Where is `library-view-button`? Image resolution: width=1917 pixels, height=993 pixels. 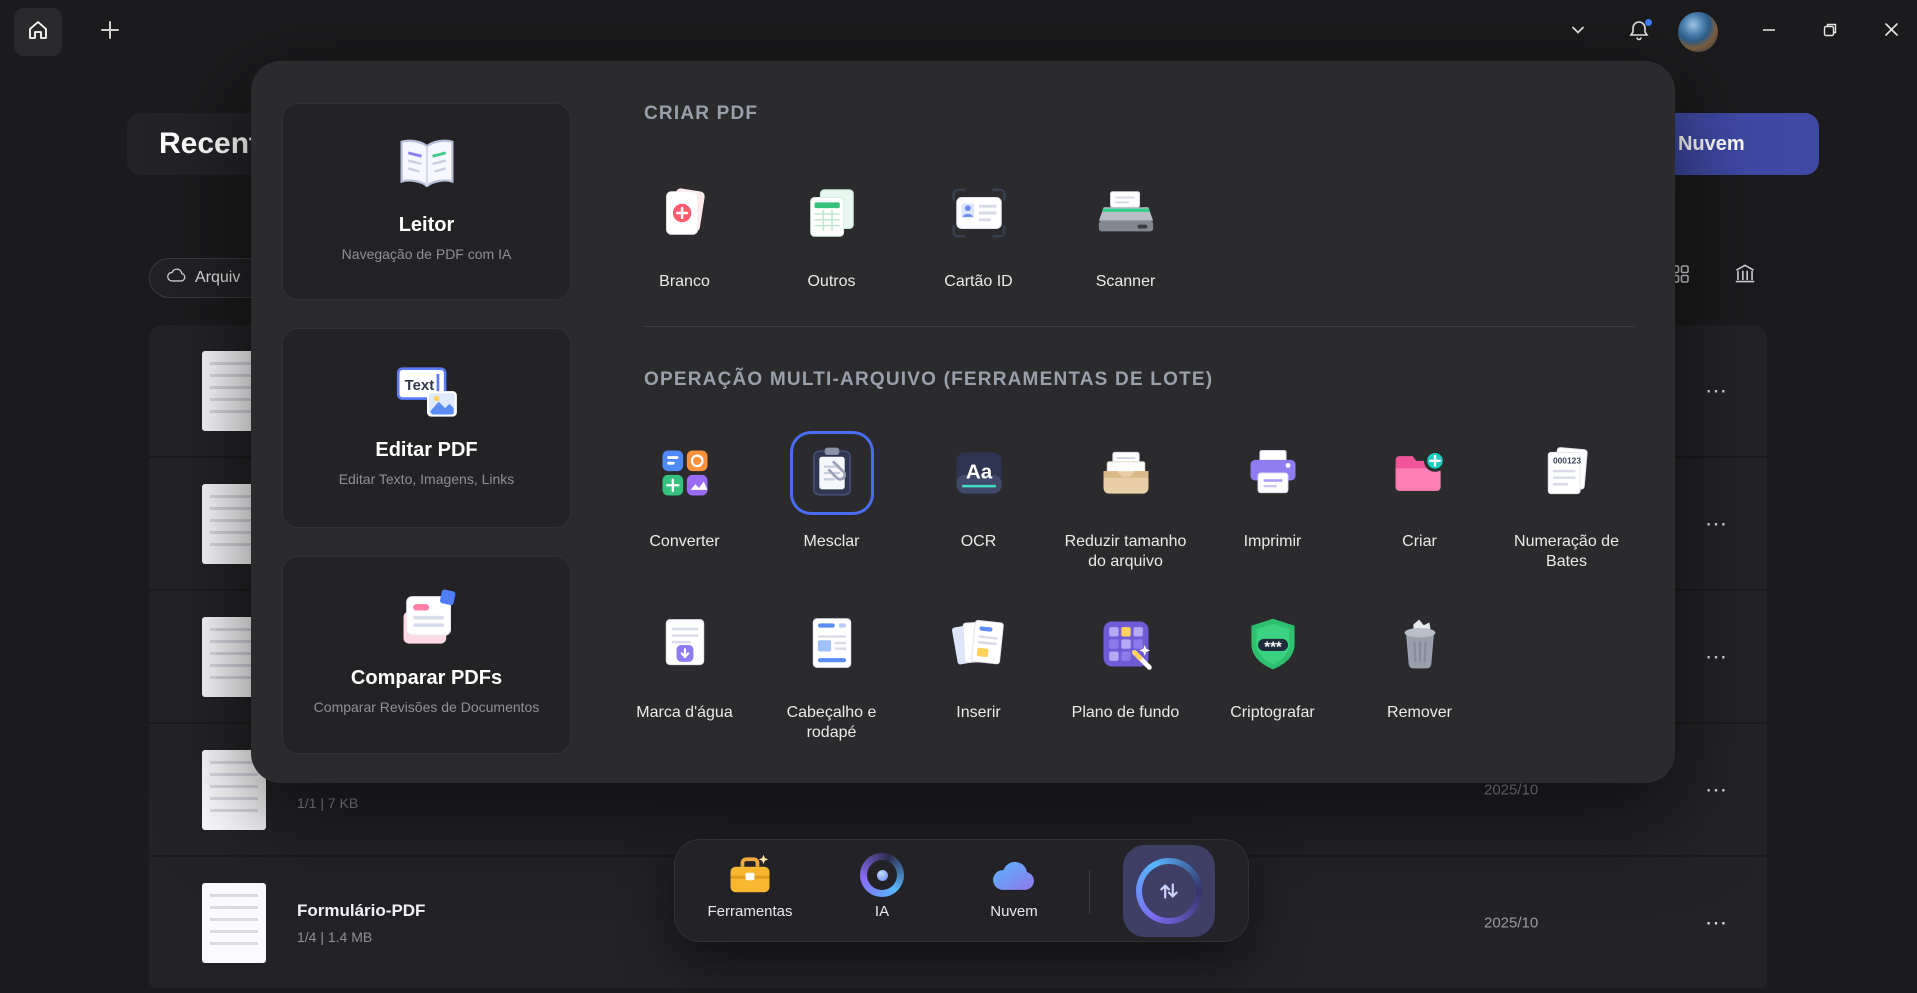
library-view-button is located at coordinates (1745, 276).